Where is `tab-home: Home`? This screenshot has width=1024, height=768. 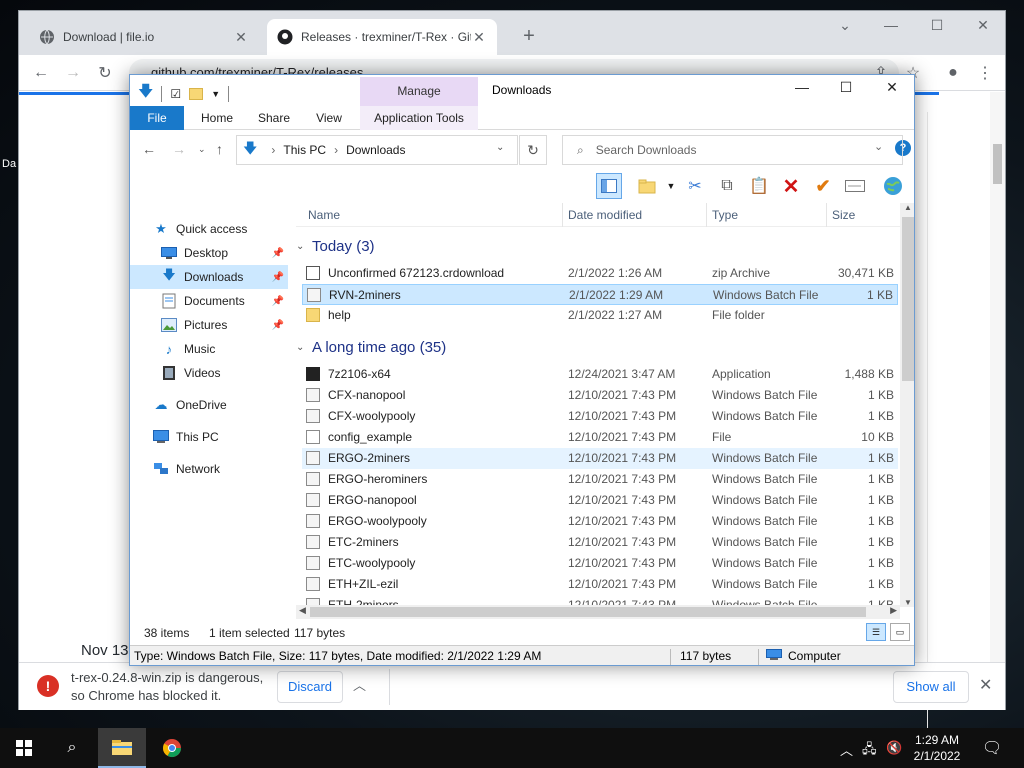 tab-home: Home is located at coordinates (217, 118).